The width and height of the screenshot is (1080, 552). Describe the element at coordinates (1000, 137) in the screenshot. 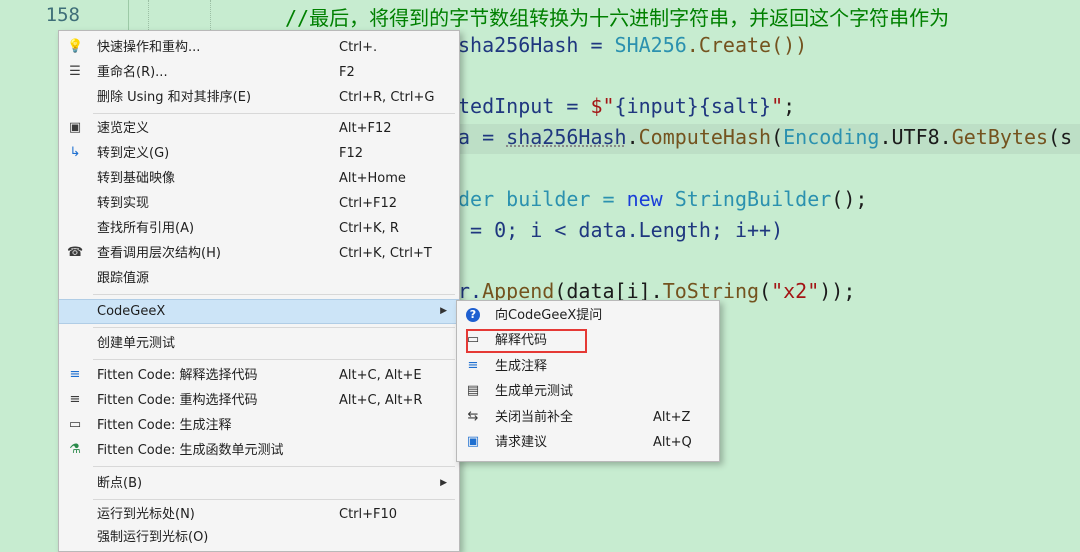

I see `code-token: GetBytes` at that location.